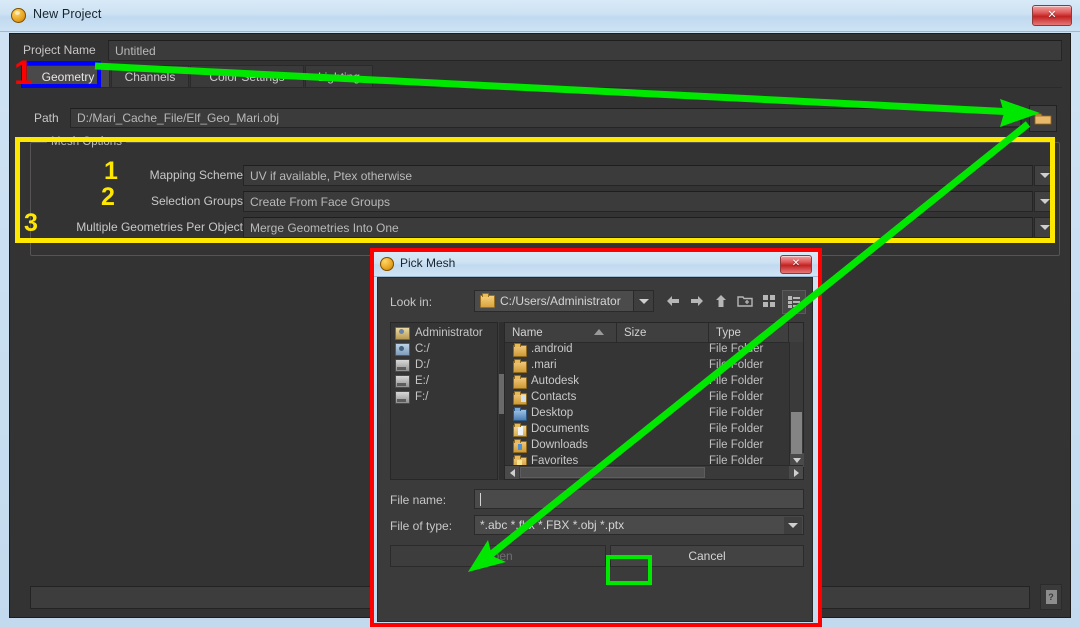 The height and width of the screenshot is (627, 1080). Describe the element at coordinates (402, 333) in the screenshot. I see `user-folder-icon` at that location.